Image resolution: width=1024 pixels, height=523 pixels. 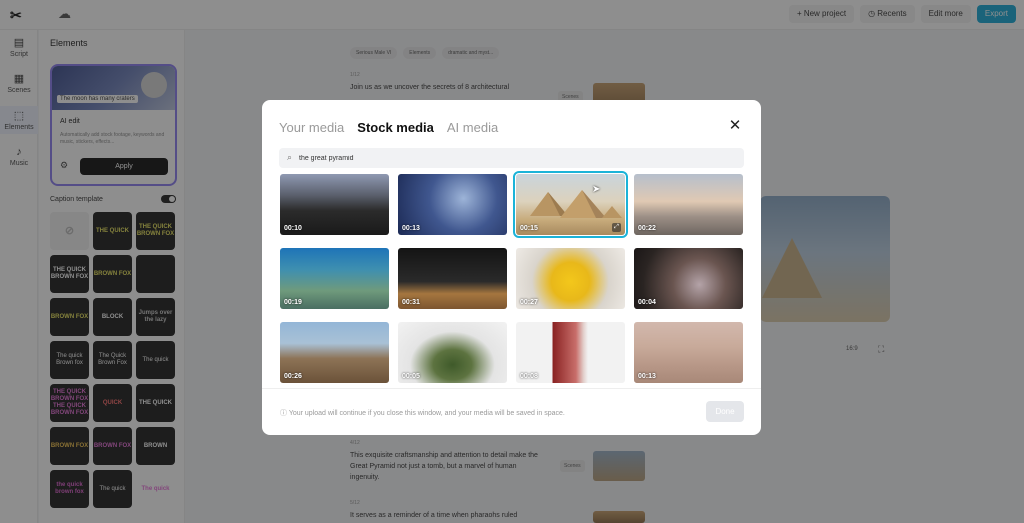 I want to click on duration-label: 00:08, so click(x=529, y=376).